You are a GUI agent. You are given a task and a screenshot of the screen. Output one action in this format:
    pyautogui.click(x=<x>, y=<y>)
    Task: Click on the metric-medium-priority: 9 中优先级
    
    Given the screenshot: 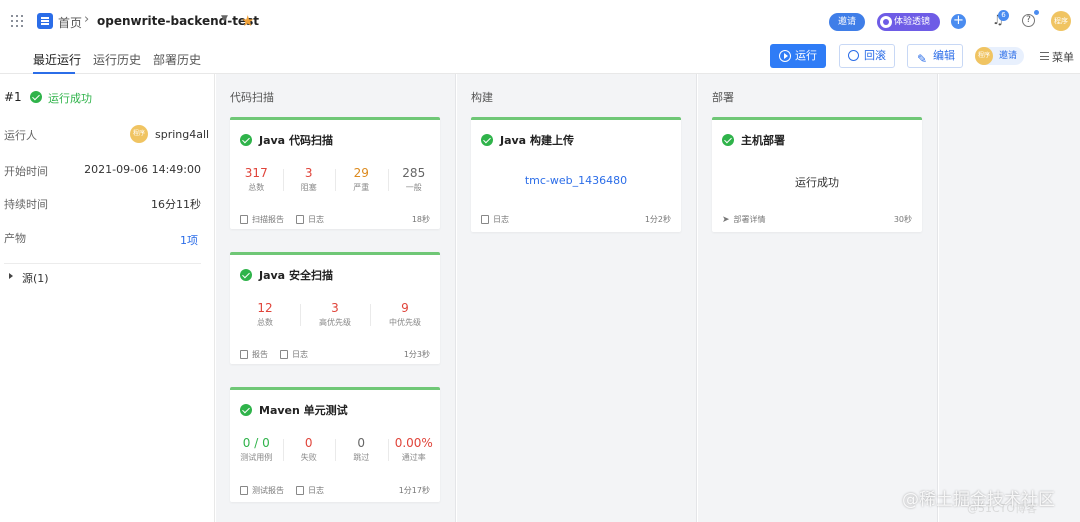 What is the action you would take?
    pyautogui.click(x=405, y=315)
    